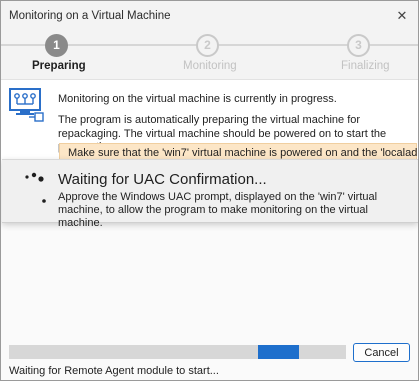  Describe the element at coordinates (210, 66) in the screenshot. I see `step-2-label: Monitoring` at that location.